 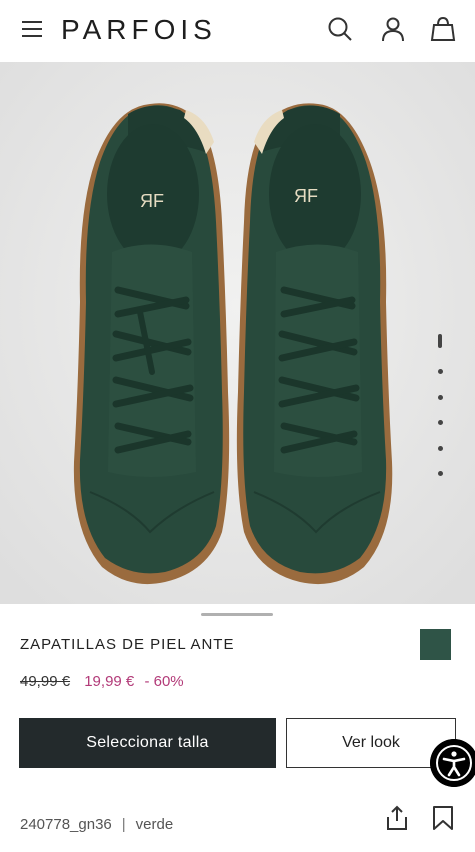 I want to click on bag-icon, so click(x=443, y=29).